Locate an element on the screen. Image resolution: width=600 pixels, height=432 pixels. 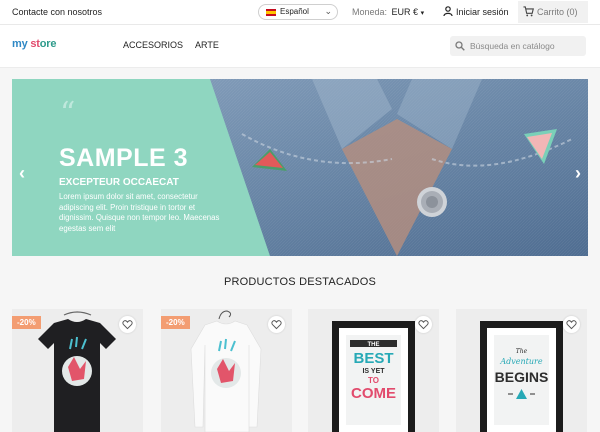
poster-line: IS YET is located at coordinates (373, 371).